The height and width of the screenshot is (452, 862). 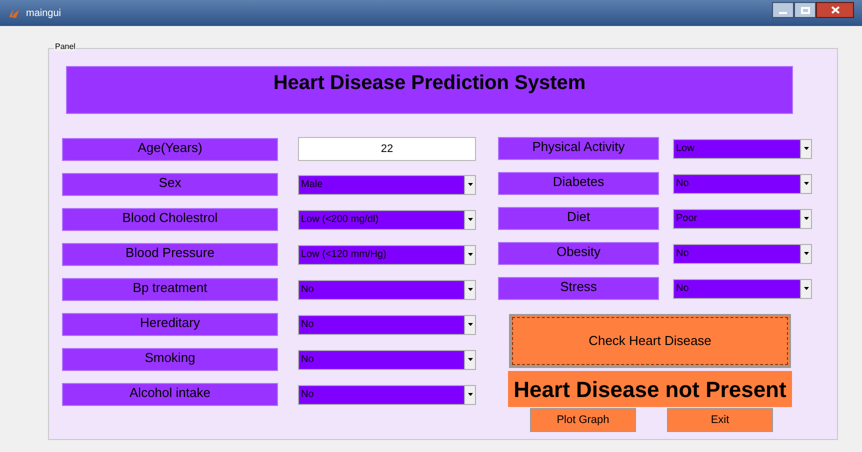 I want to click on dropdown: Low, so click(x=742, y=148).